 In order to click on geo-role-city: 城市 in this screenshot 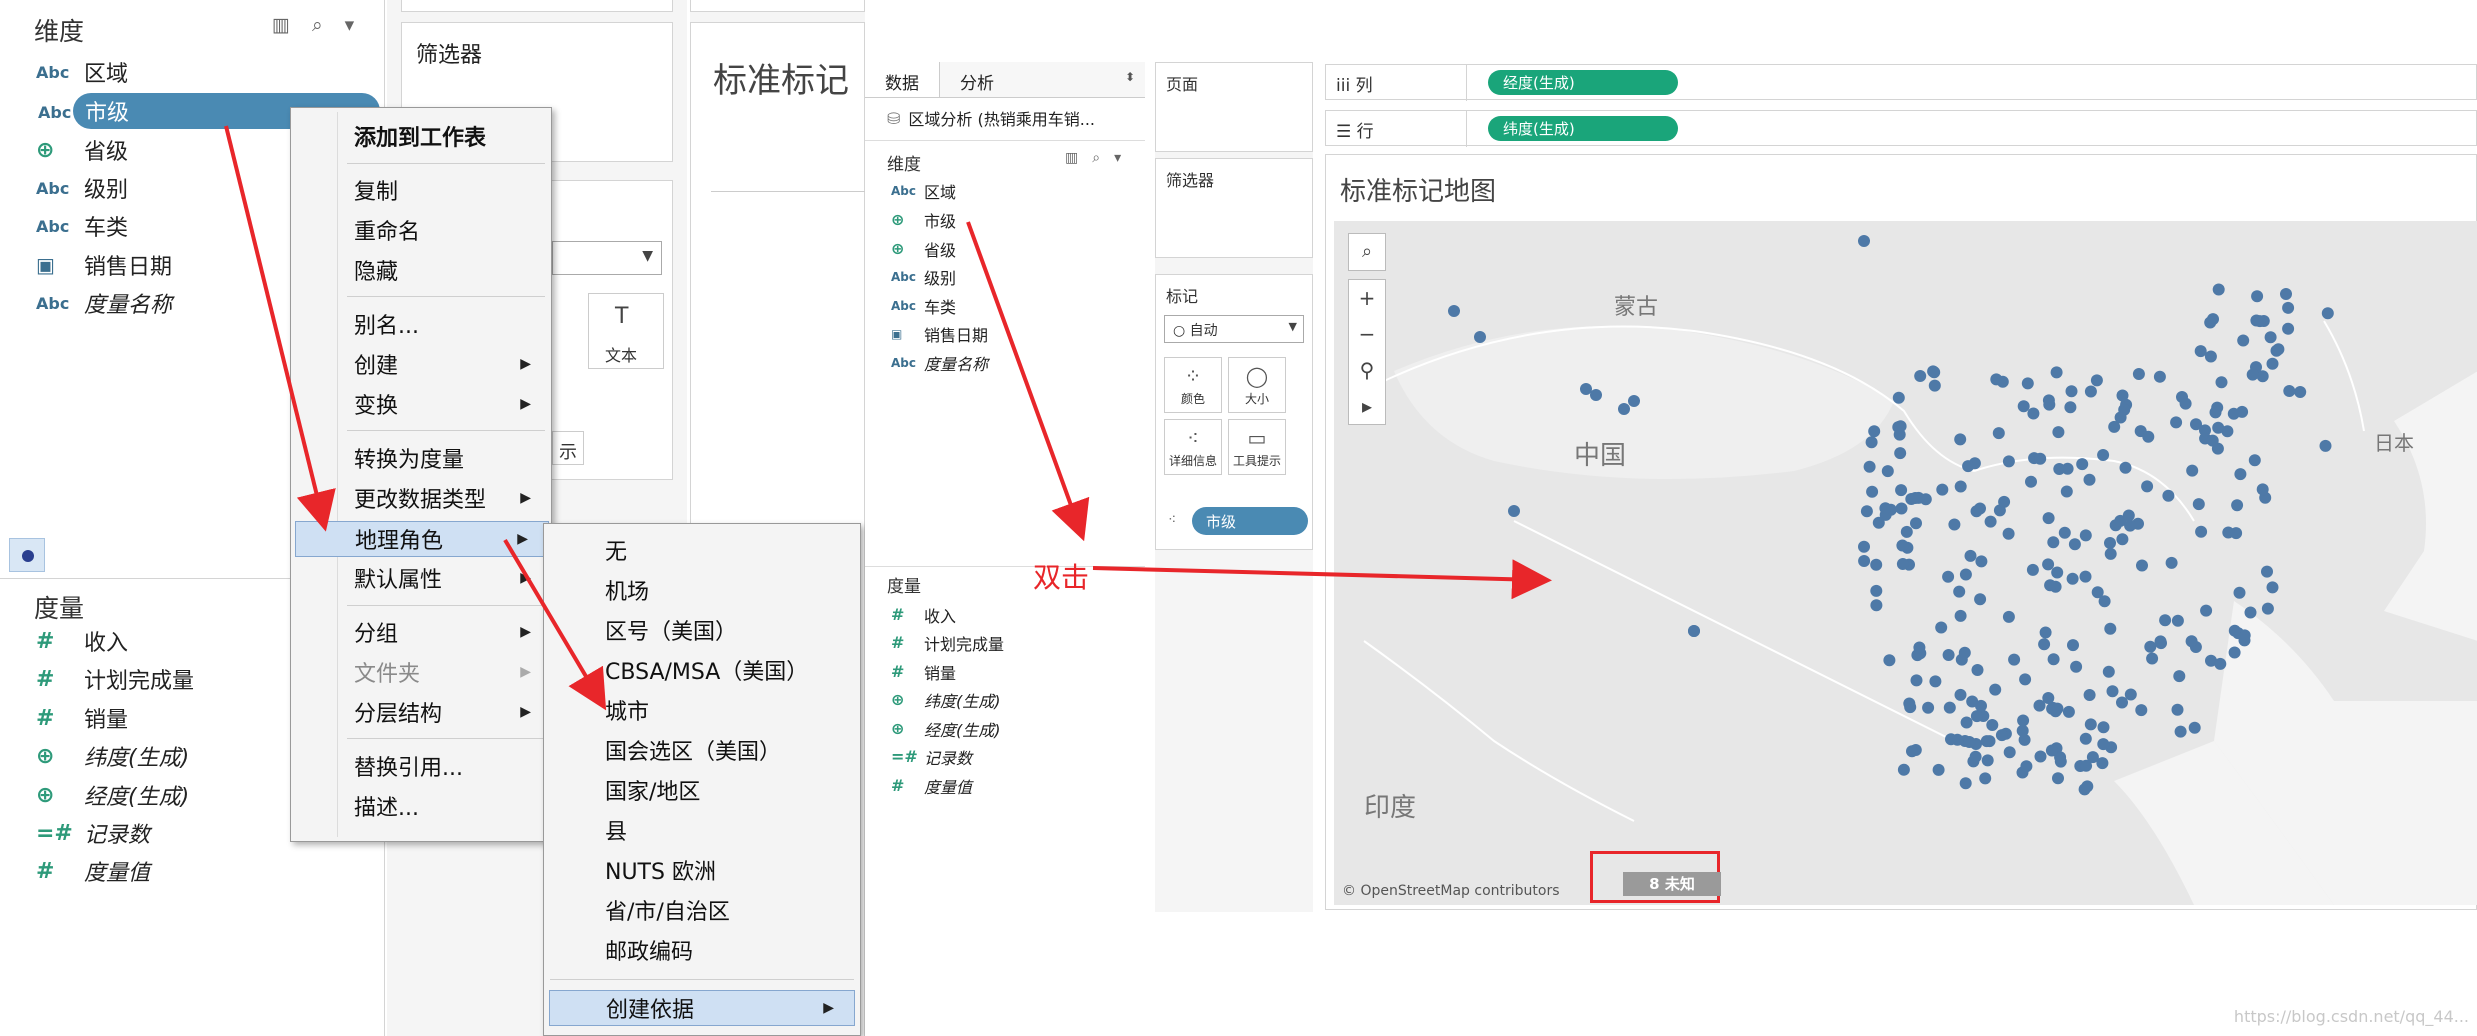, I will do `click(702, 710)`.